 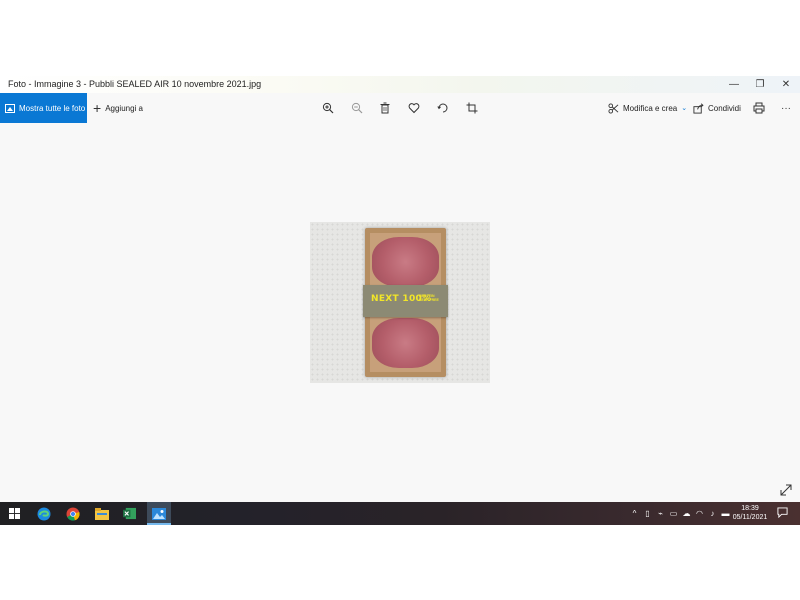 What do you see at coordinates (385, 108) in the screenshot?
I see `delete-icon` at bounding box center [385, 108].